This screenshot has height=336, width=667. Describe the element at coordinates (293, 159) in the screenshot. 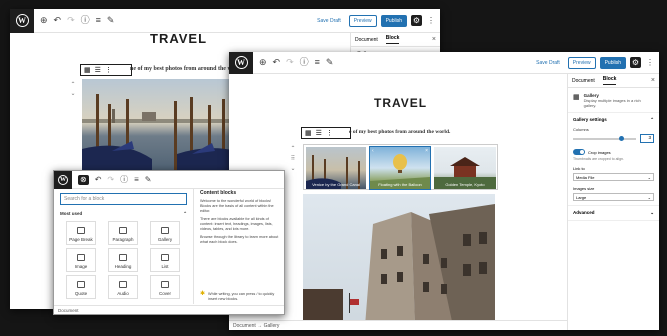

I see `drag-handle-icon: ⠿` at that location.